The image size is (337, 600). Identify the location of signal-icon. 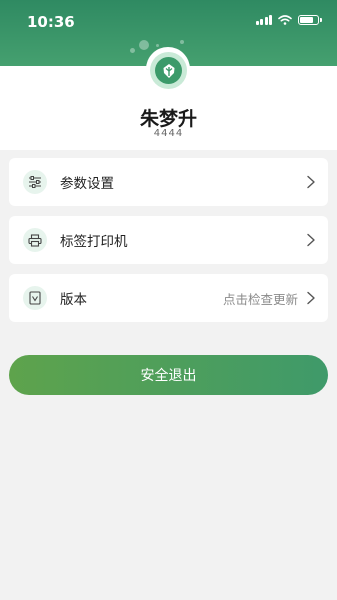
(263, 20).